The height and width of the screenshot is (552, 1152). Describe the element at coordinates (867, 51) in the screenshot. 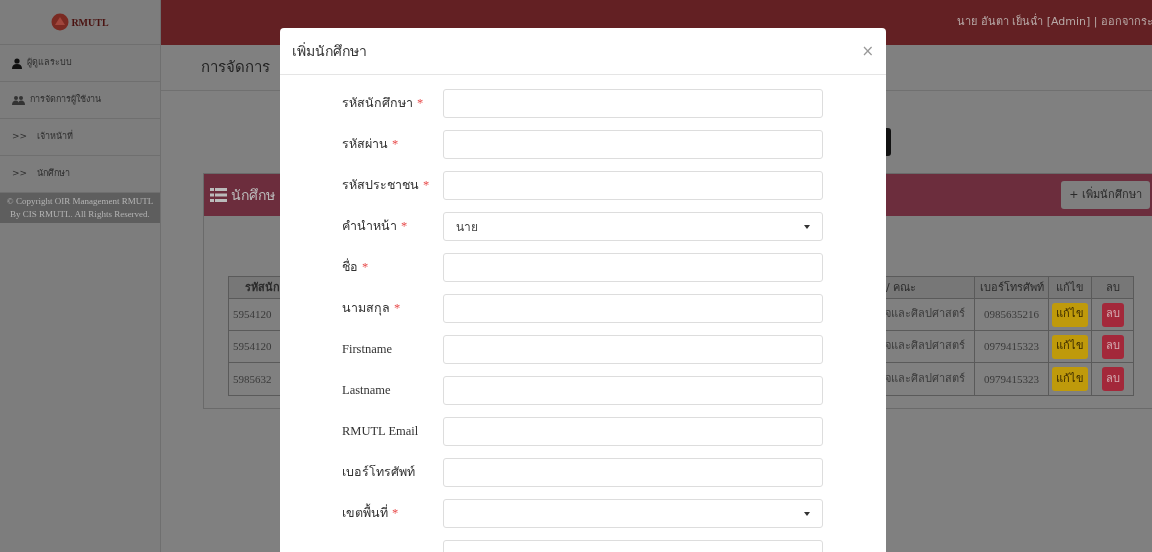

I see `close-button: ×` at that location.